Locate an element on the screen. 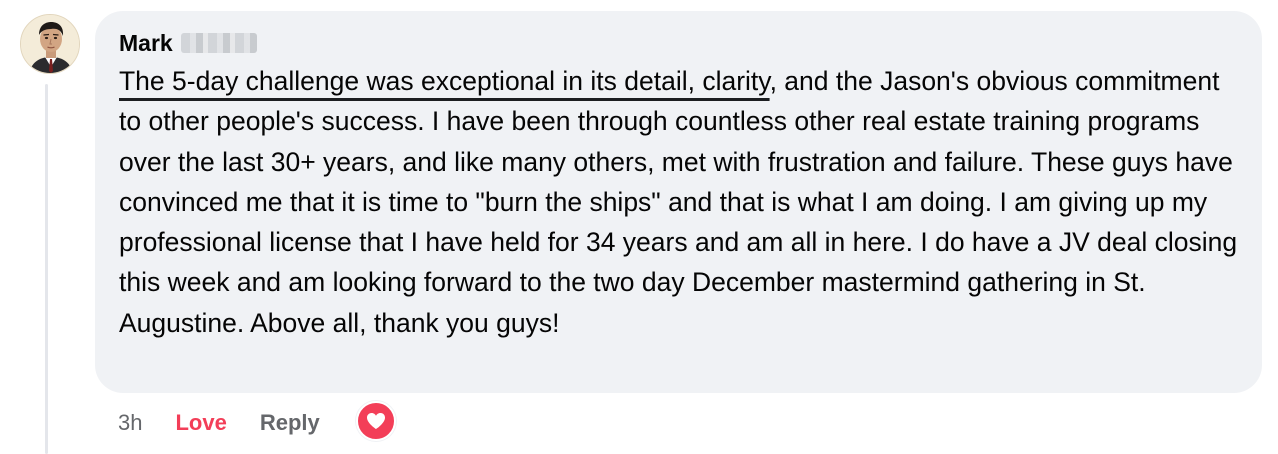 This screenshot has height=454, width=1278. author-name: Mark is located at coordinates (146, 43).